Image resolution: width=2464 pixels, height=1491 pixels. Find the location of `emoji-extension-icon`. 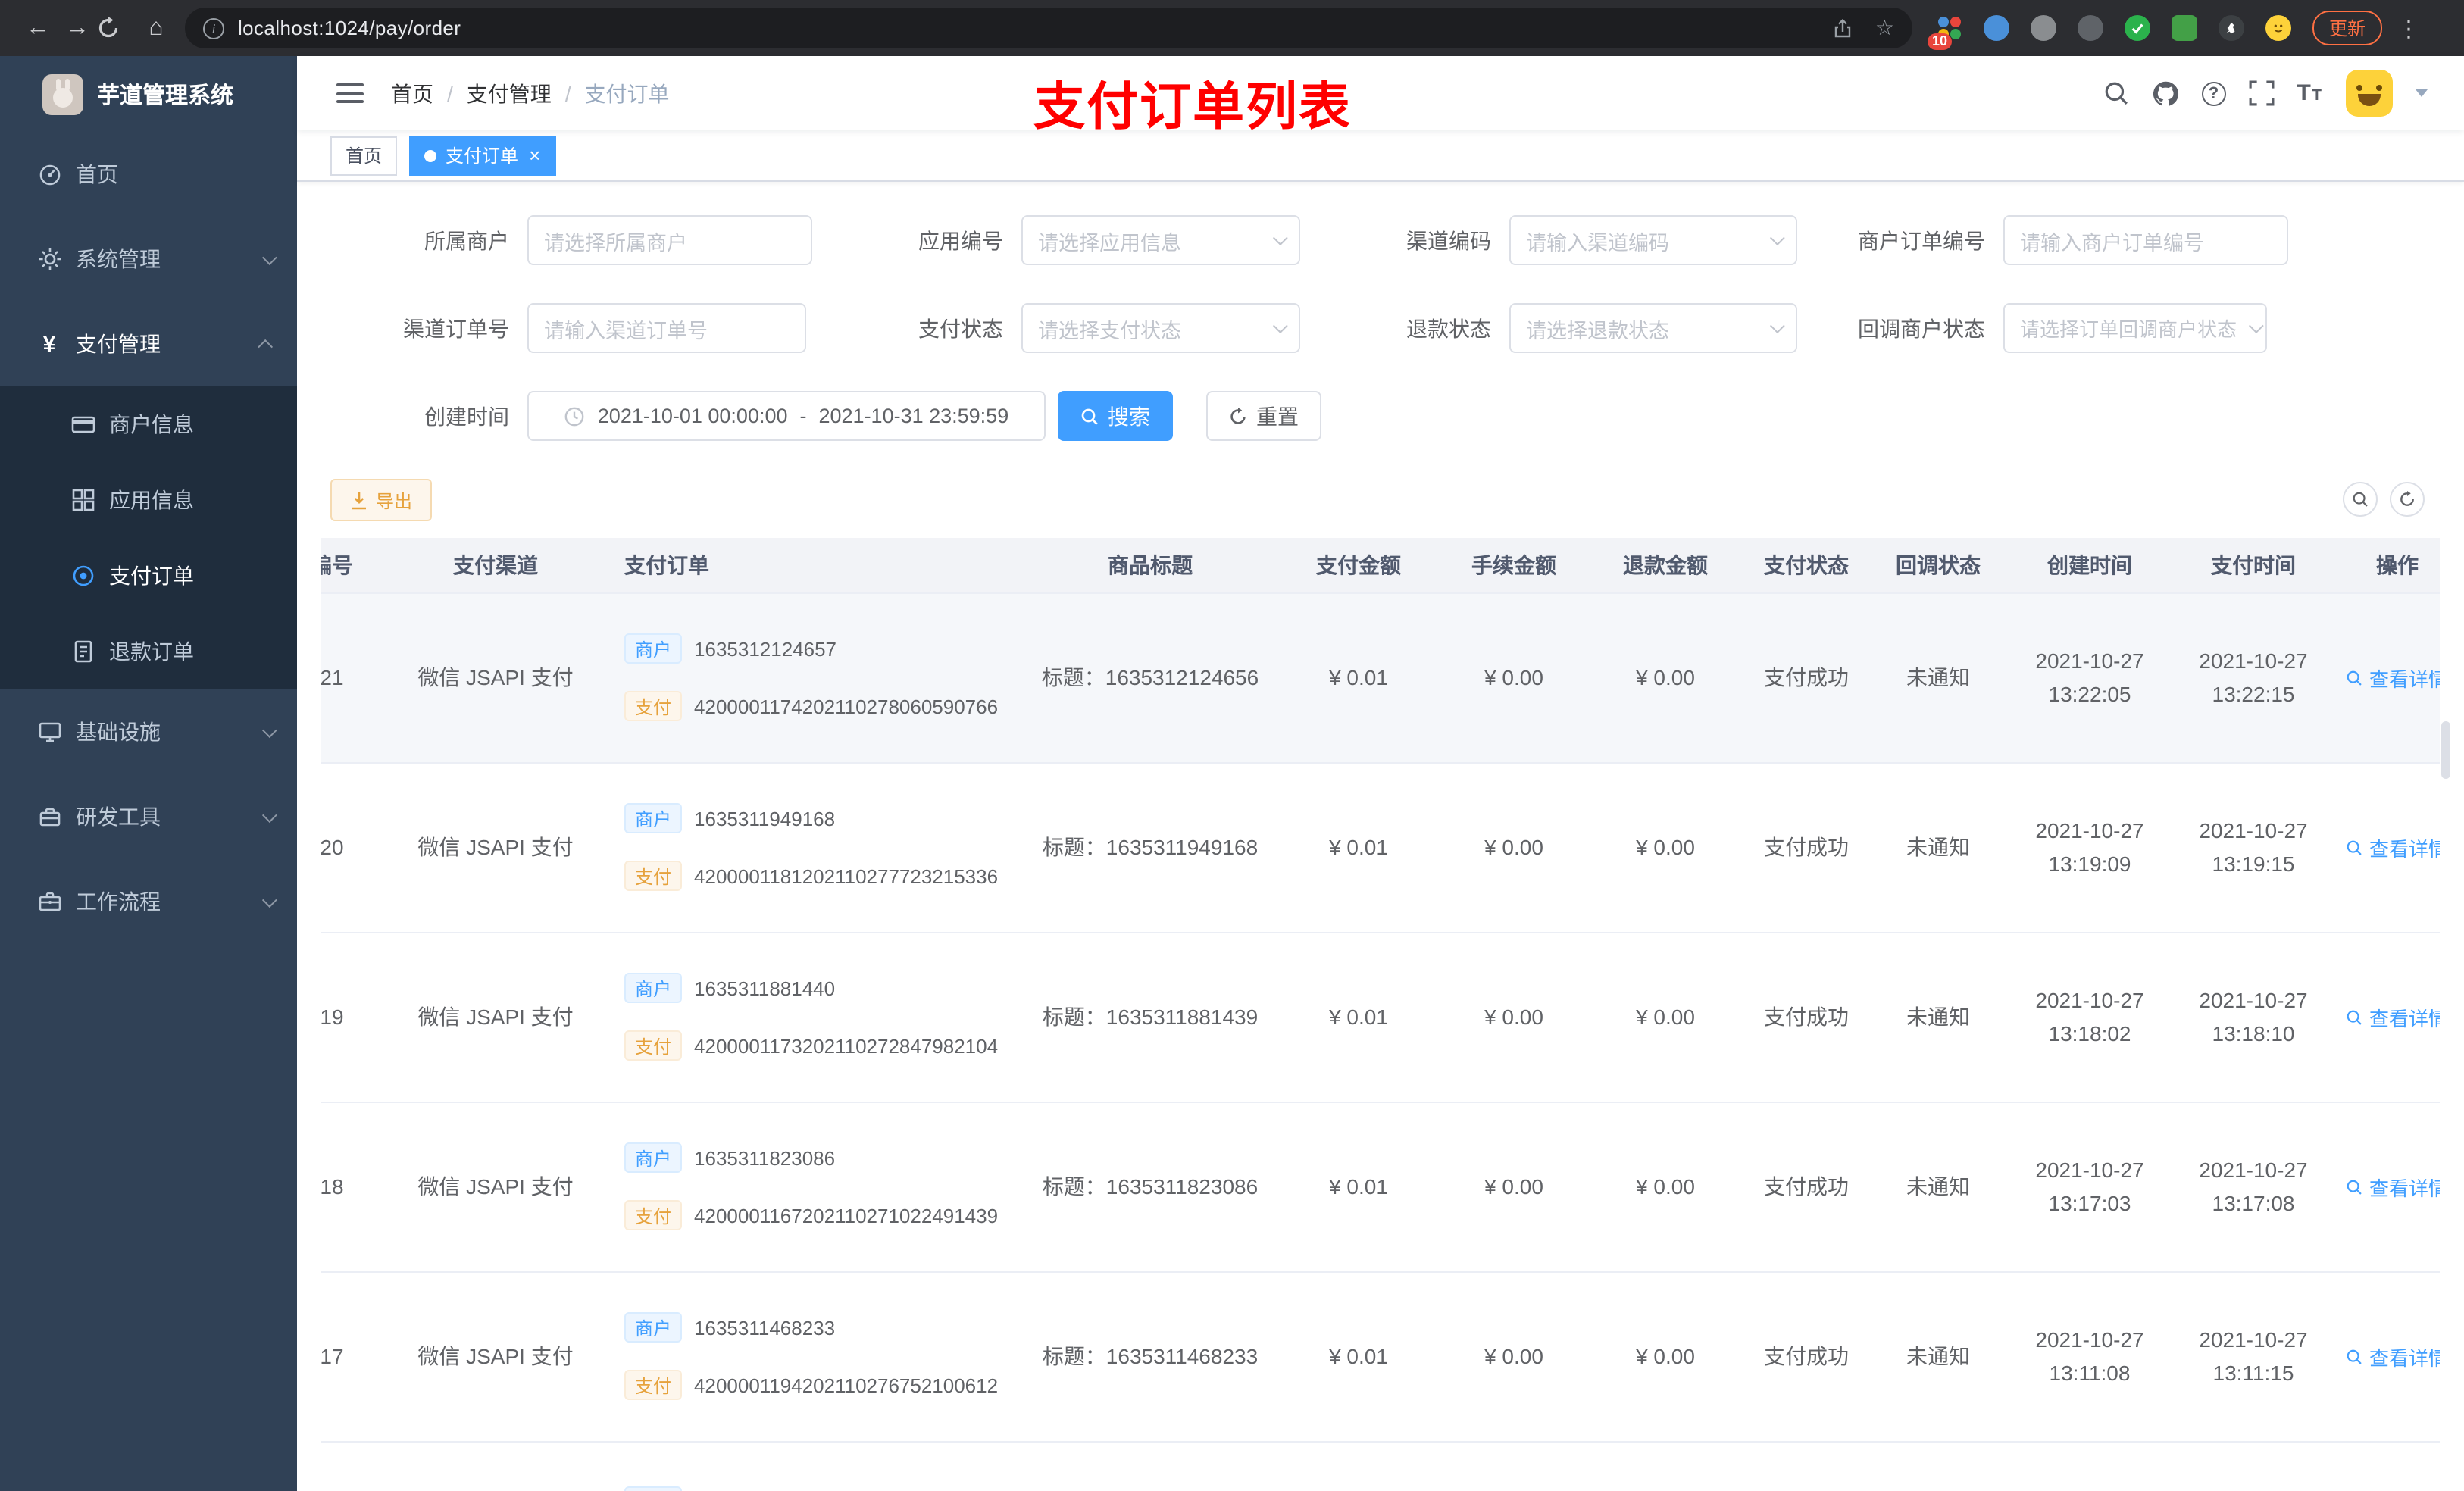

emoji-extension-icon is located at coordinates (2278, 28).